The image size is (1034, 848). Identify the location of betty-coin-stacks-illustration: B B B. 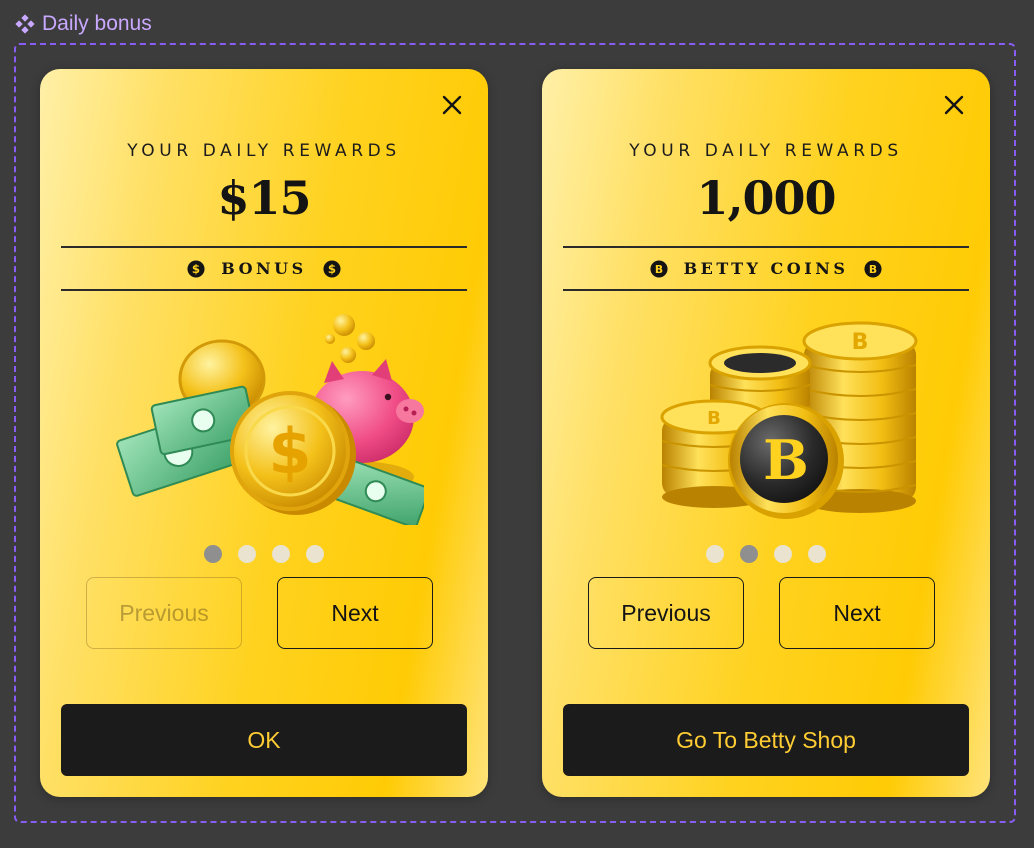
(789, 420).